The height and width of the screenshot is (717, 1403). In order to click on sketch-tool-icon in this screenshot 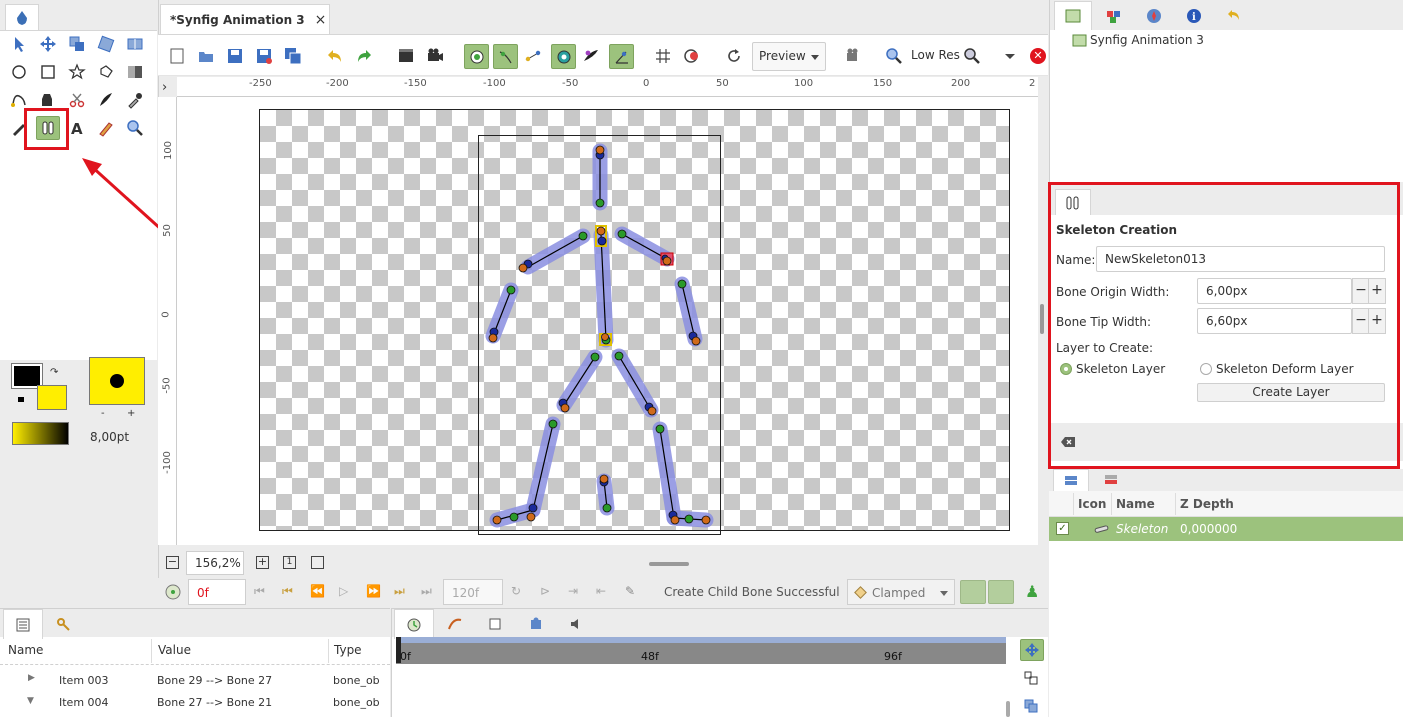, I will do `click(106, 128)`.